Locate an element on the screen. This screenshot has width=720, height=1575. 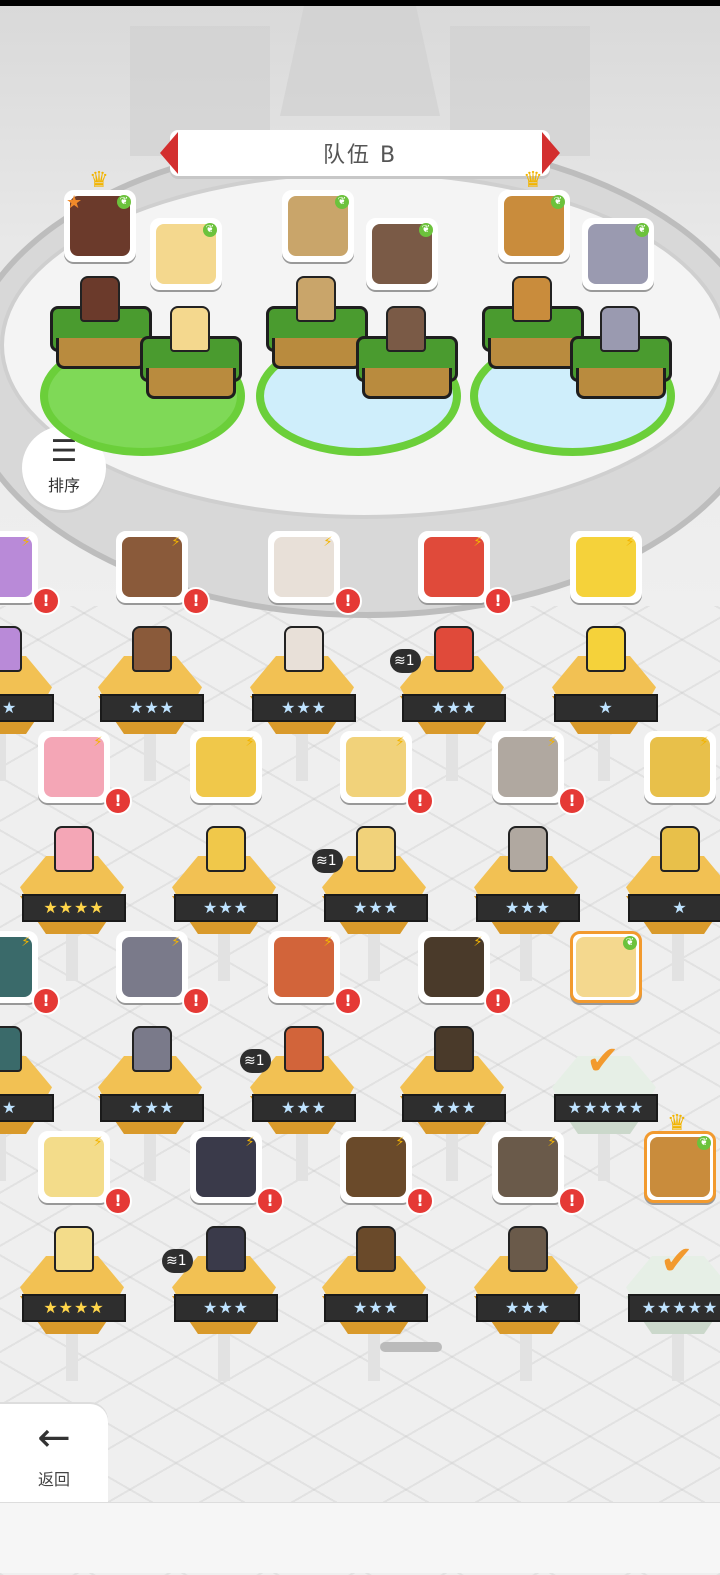
back-button: ← 返回 is located at coordinates (54, 1456).